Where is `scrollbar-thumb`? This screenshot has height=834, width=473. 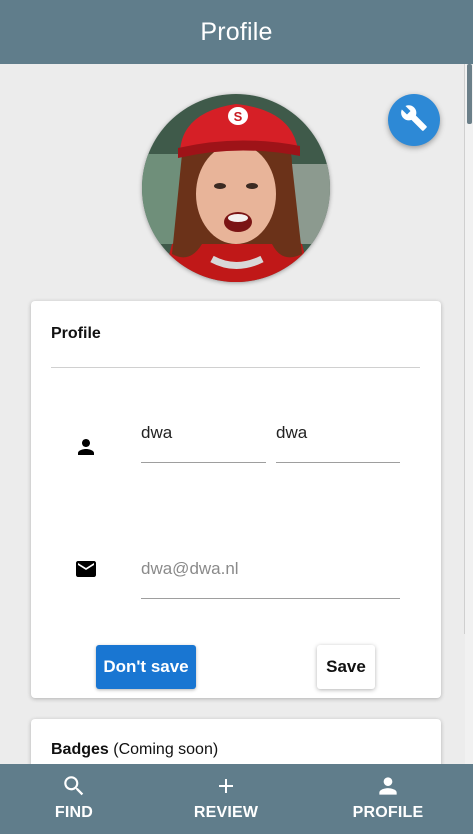
scrollbar-thumb is located at coordinates (469, 94).